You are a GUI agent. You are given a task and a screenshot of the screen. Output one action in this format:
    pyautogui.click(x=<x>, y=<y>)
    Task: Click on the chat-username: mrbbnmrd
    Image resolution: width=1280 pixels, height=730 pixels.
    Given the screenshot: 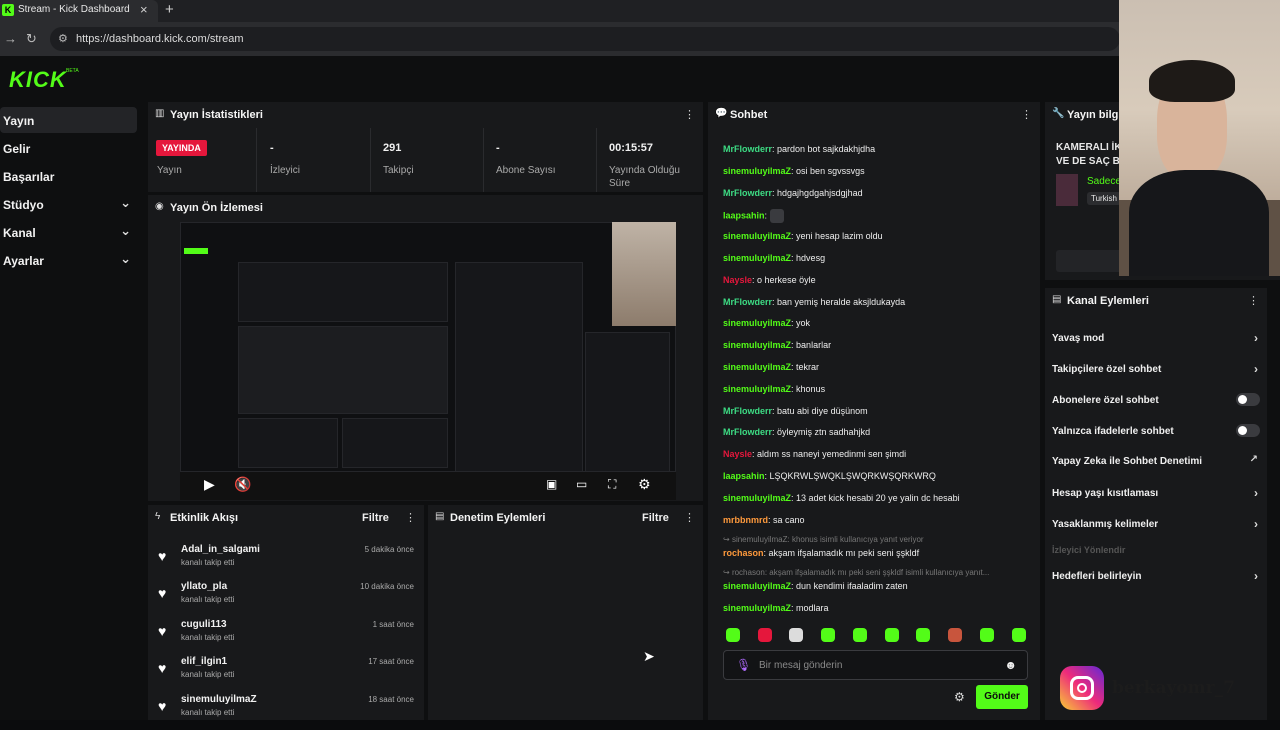 What is the action you would take?
    pyautogui.click(x=745, y=520)
    